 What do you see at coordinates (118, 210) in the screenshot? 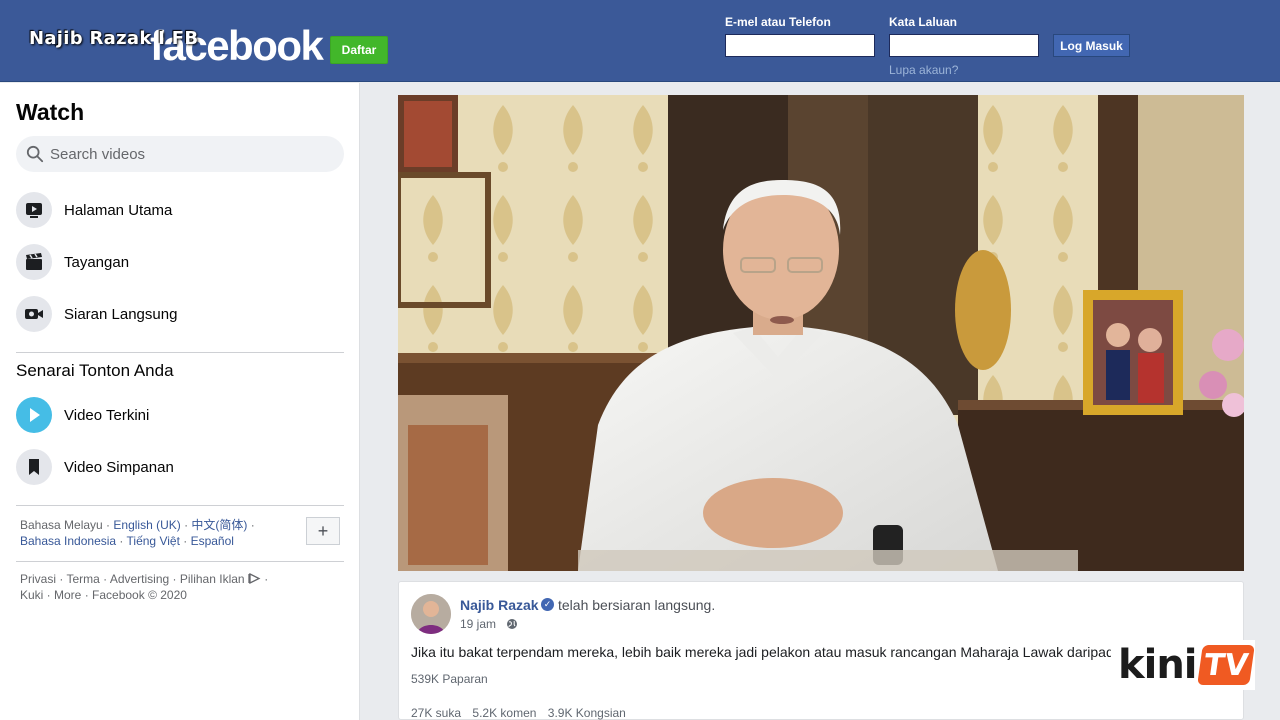
I see `sidebar-item-label: Halaman Utama` at bounding box center [118, 210].